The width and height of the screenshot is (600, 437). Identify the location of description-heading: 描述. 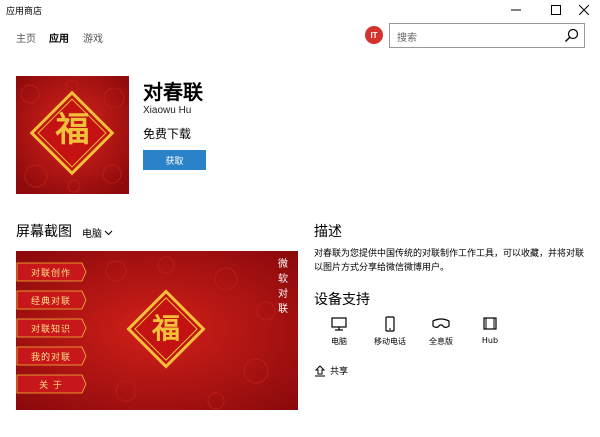
(328, 232).